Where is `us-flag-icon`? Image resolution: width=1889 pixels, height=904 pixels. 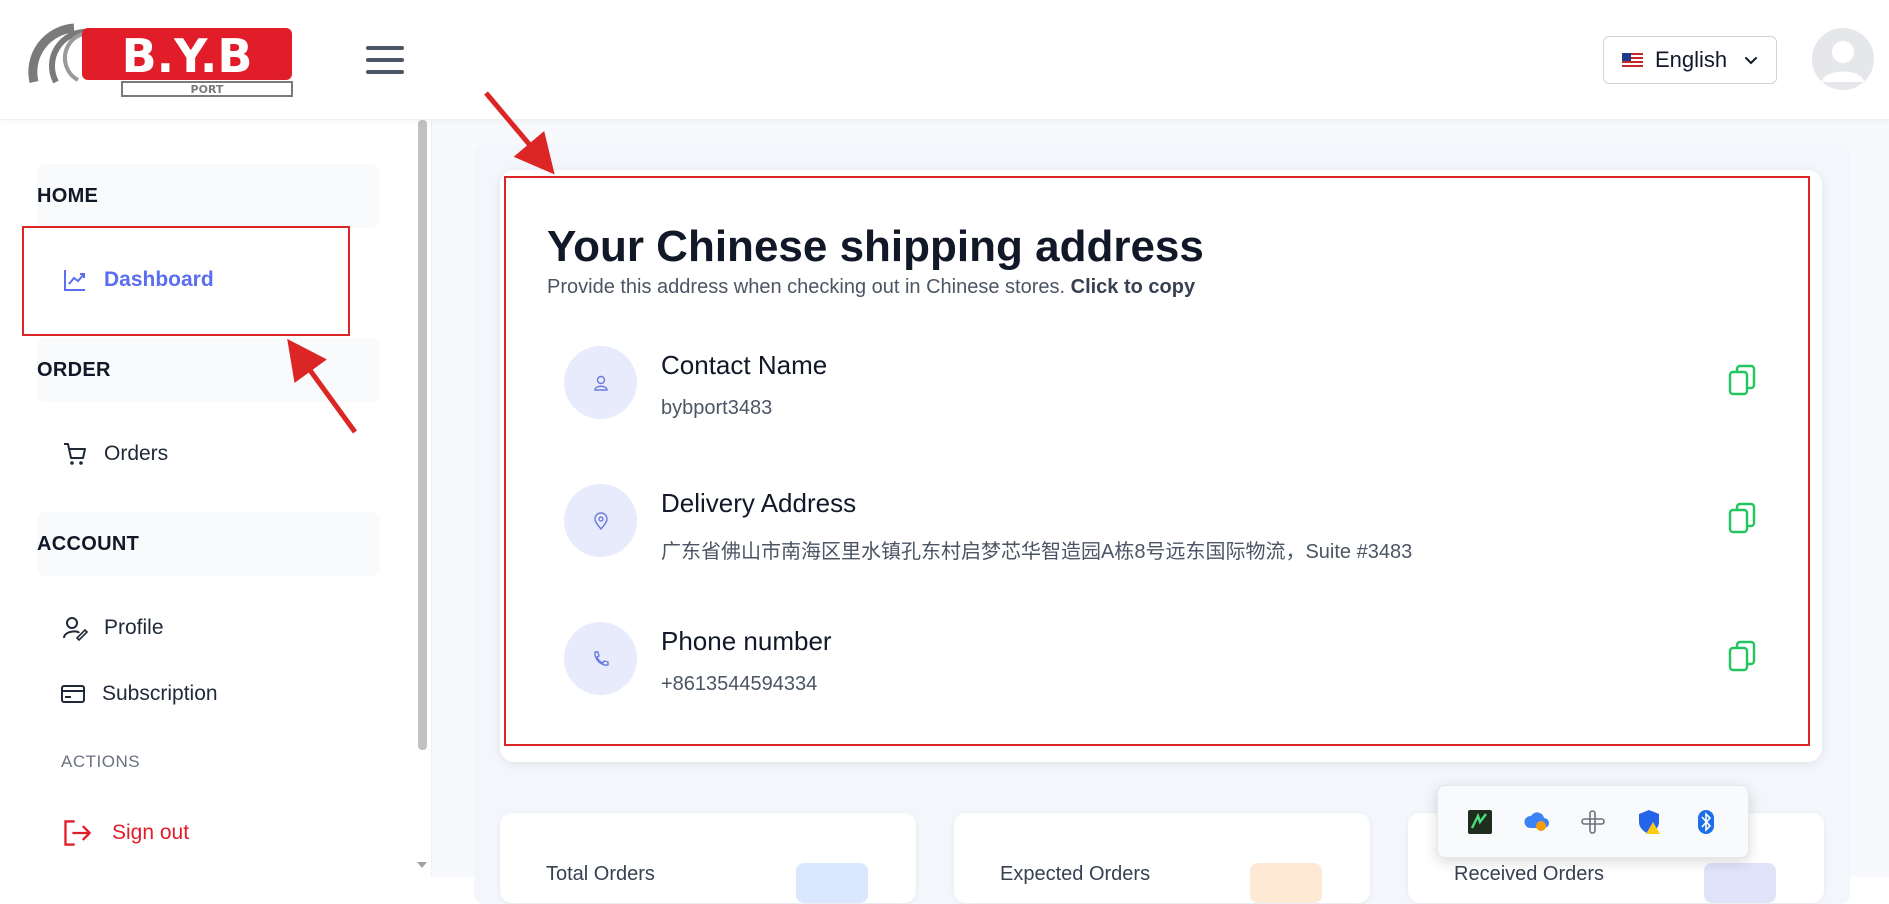
us-flag-icon is located at coordinates (1632, 60).